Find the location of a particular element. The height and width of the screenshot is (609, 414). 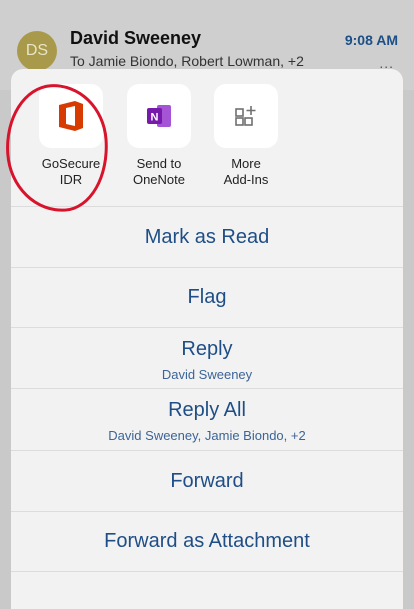

svg-text: N is located at coordinates (155, 118).